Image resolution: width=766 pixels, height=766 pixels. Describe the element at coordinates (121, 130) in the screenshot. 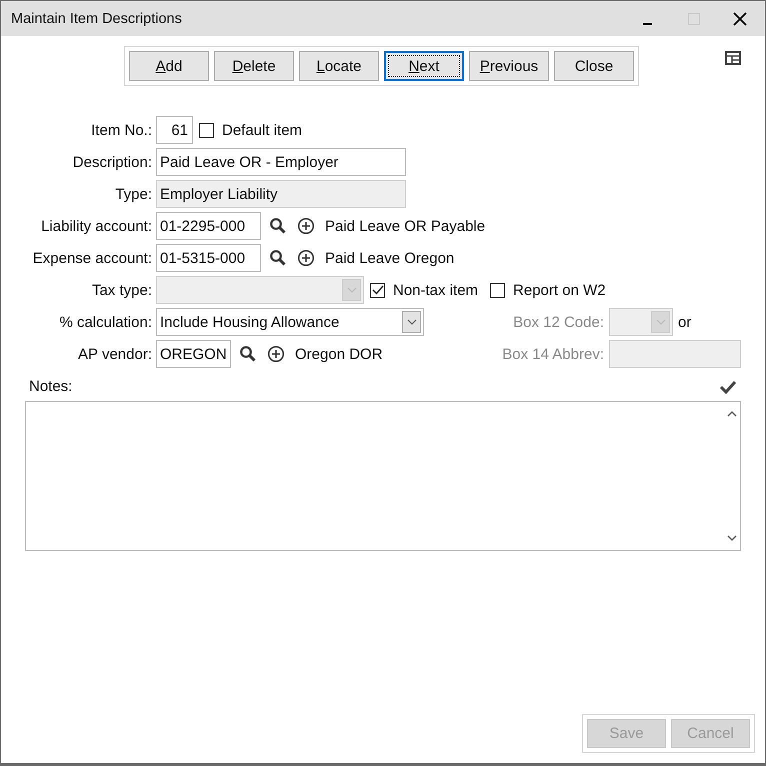

I see `field-label: Item No.:` at that location.